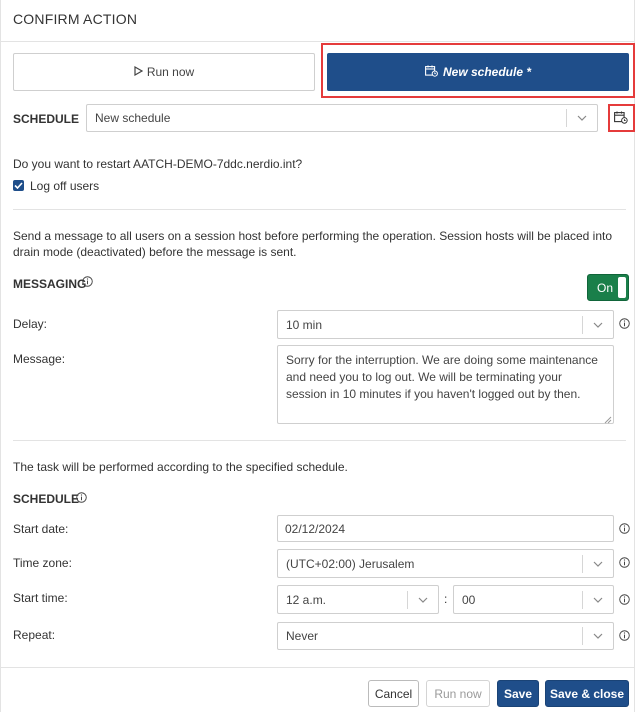  Describe the element at coordinates (458, 693) in the screenshot. I see `run-now-button: Run now` at that location.